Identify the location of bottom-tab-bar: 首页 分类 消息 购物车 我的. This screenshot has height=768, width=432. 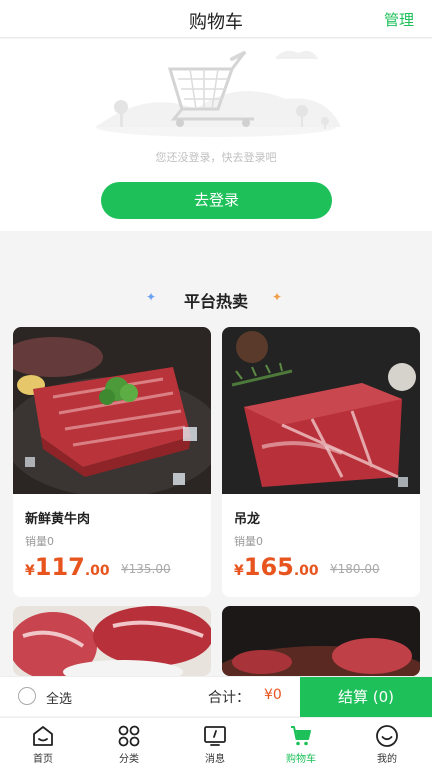
(216, 742).